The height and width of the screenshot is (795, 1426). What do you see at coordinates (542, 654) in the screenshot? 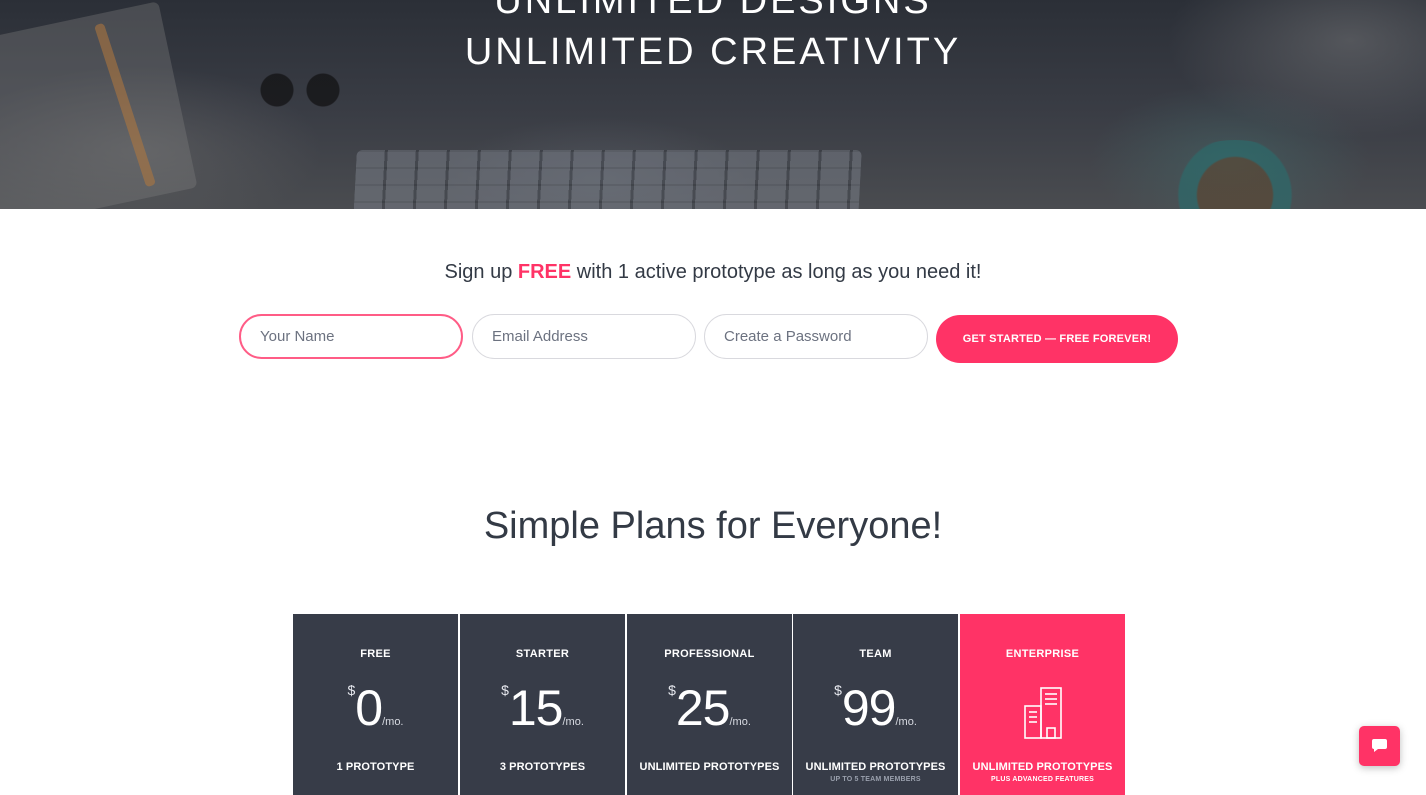
I see `plan-name: STARTER` at bounding box center [542, 654].